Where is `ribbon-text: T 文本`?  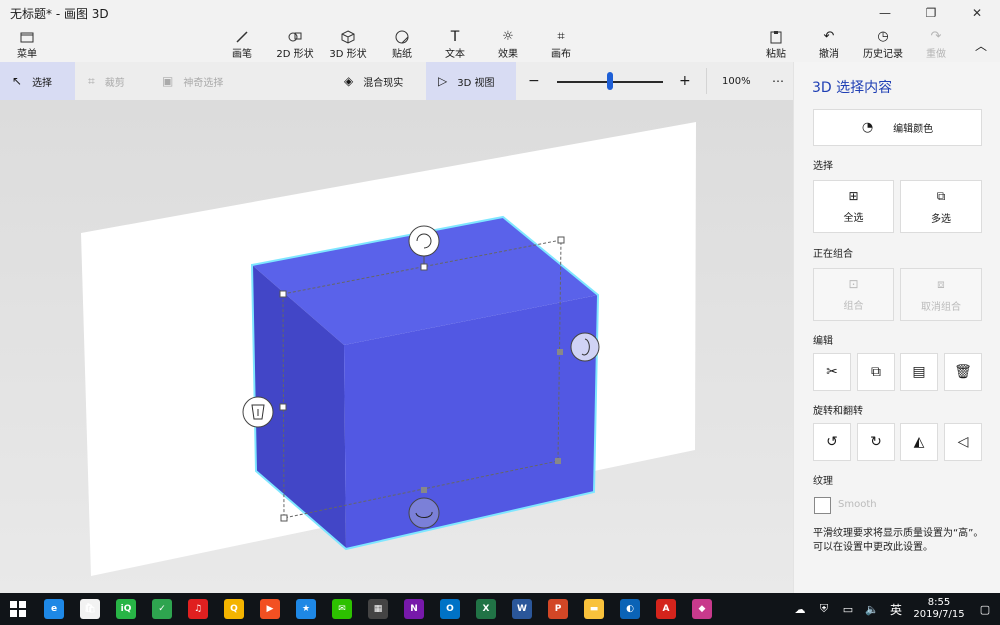
ribbon-text: T 文本 is located at coordinates (455, 45).